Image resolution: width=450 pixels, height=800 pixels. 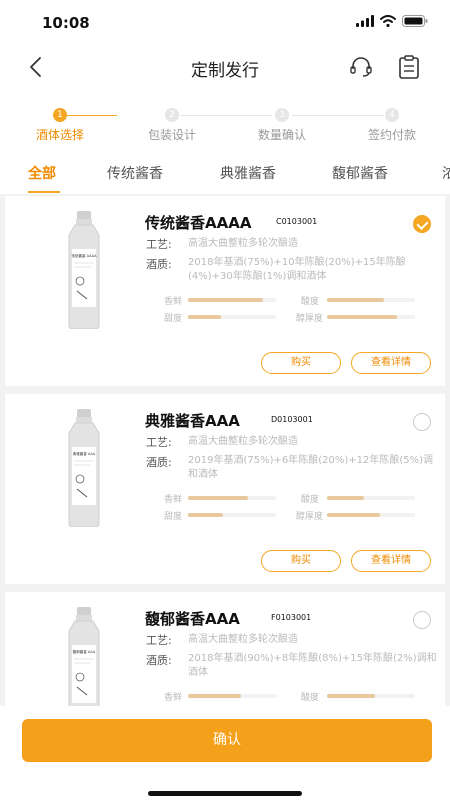 I want to click on footer: 确认, so click(x=225, y=753).